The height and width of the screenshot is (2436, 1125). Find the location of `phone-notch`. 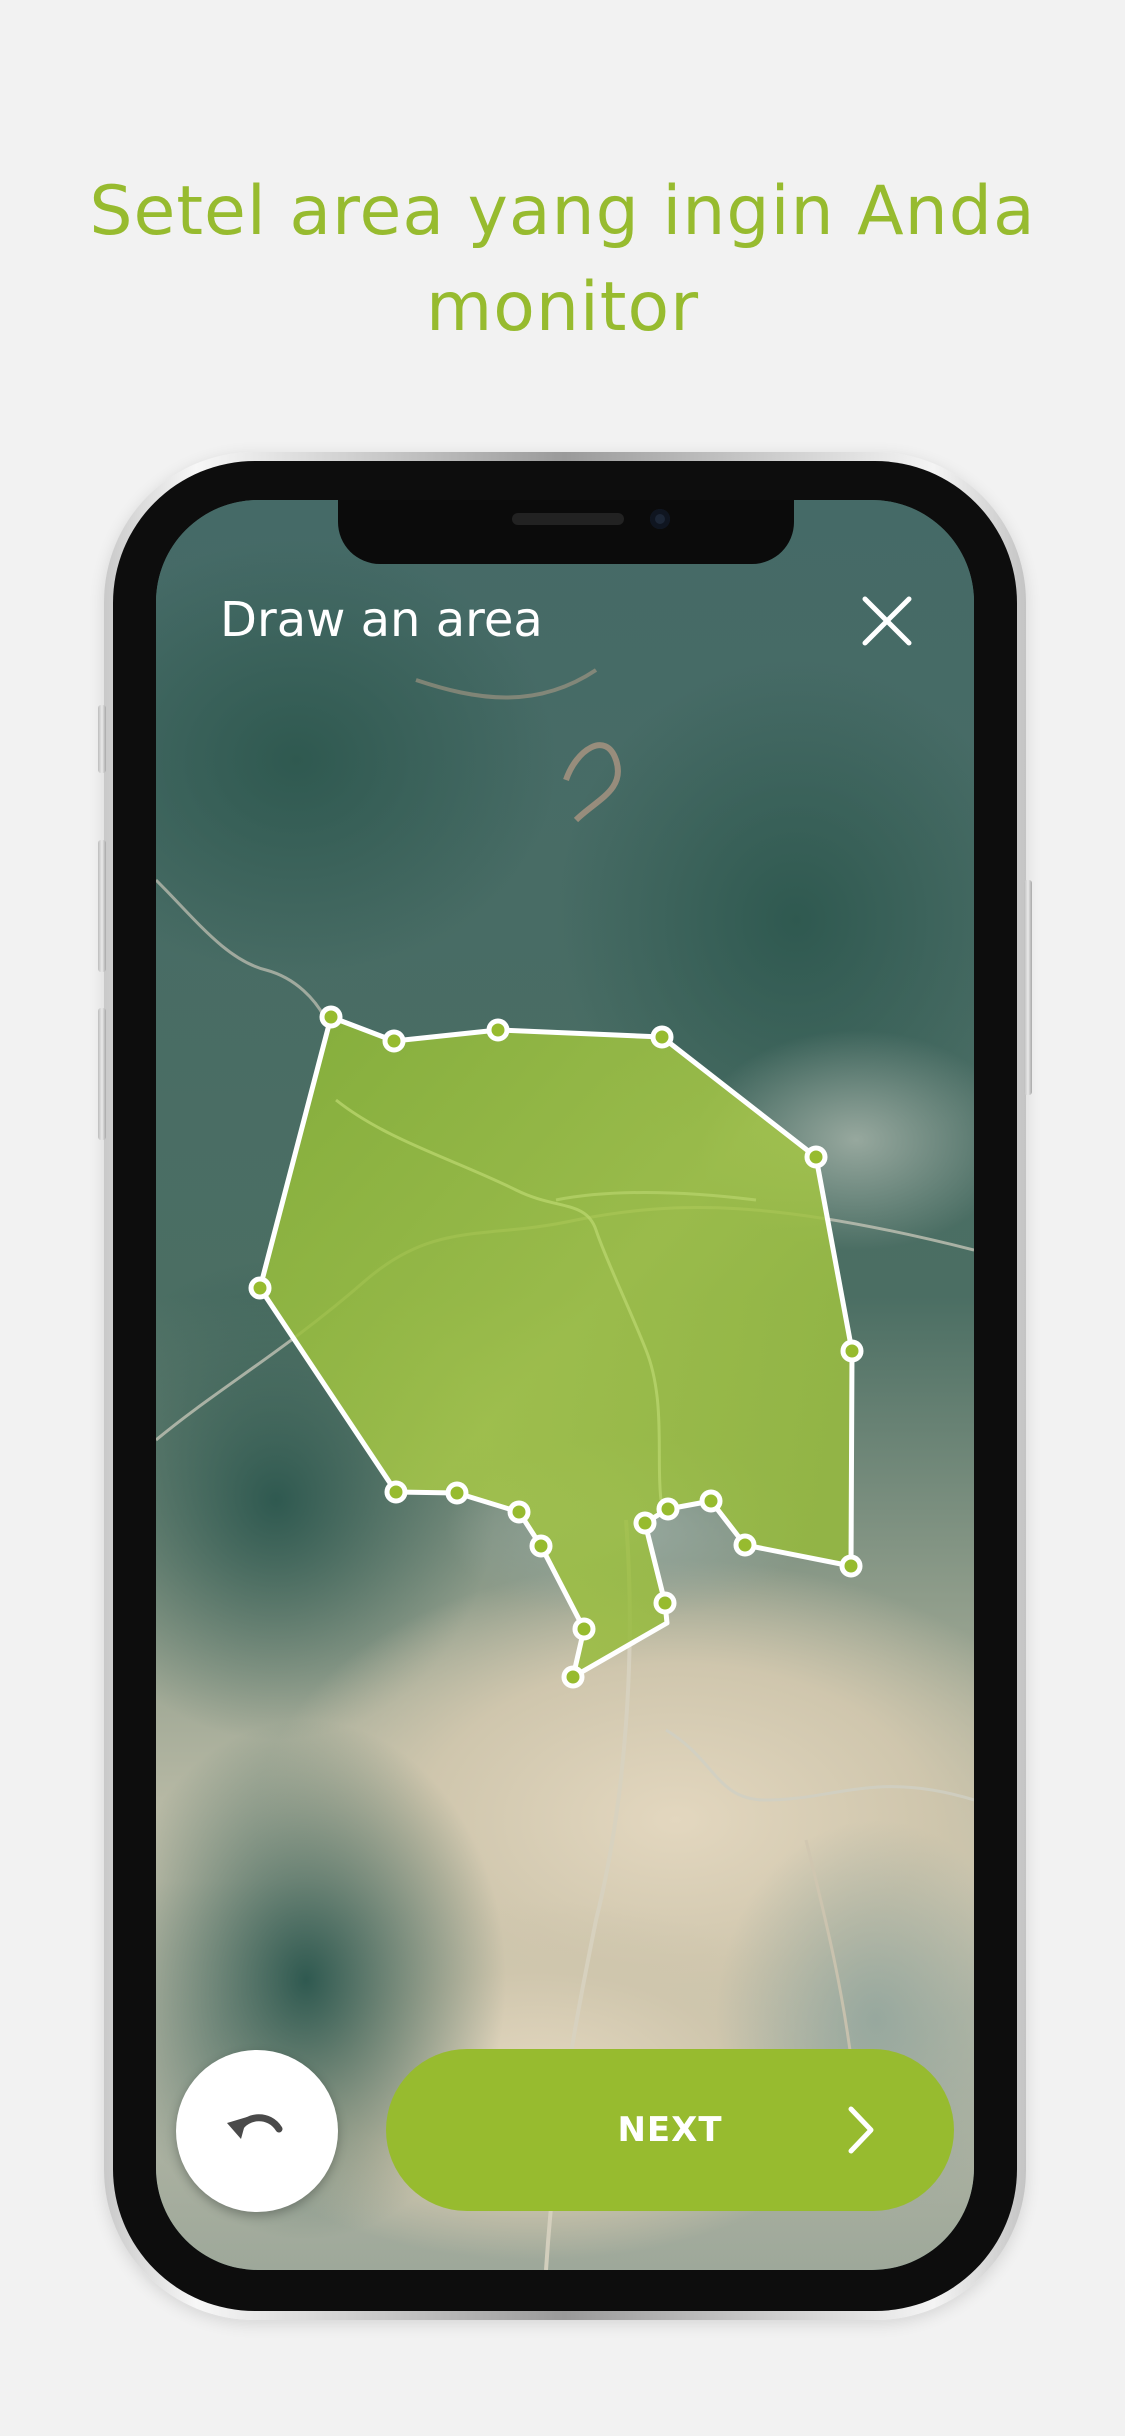

phone-notch is located at coordinates (566, 532).